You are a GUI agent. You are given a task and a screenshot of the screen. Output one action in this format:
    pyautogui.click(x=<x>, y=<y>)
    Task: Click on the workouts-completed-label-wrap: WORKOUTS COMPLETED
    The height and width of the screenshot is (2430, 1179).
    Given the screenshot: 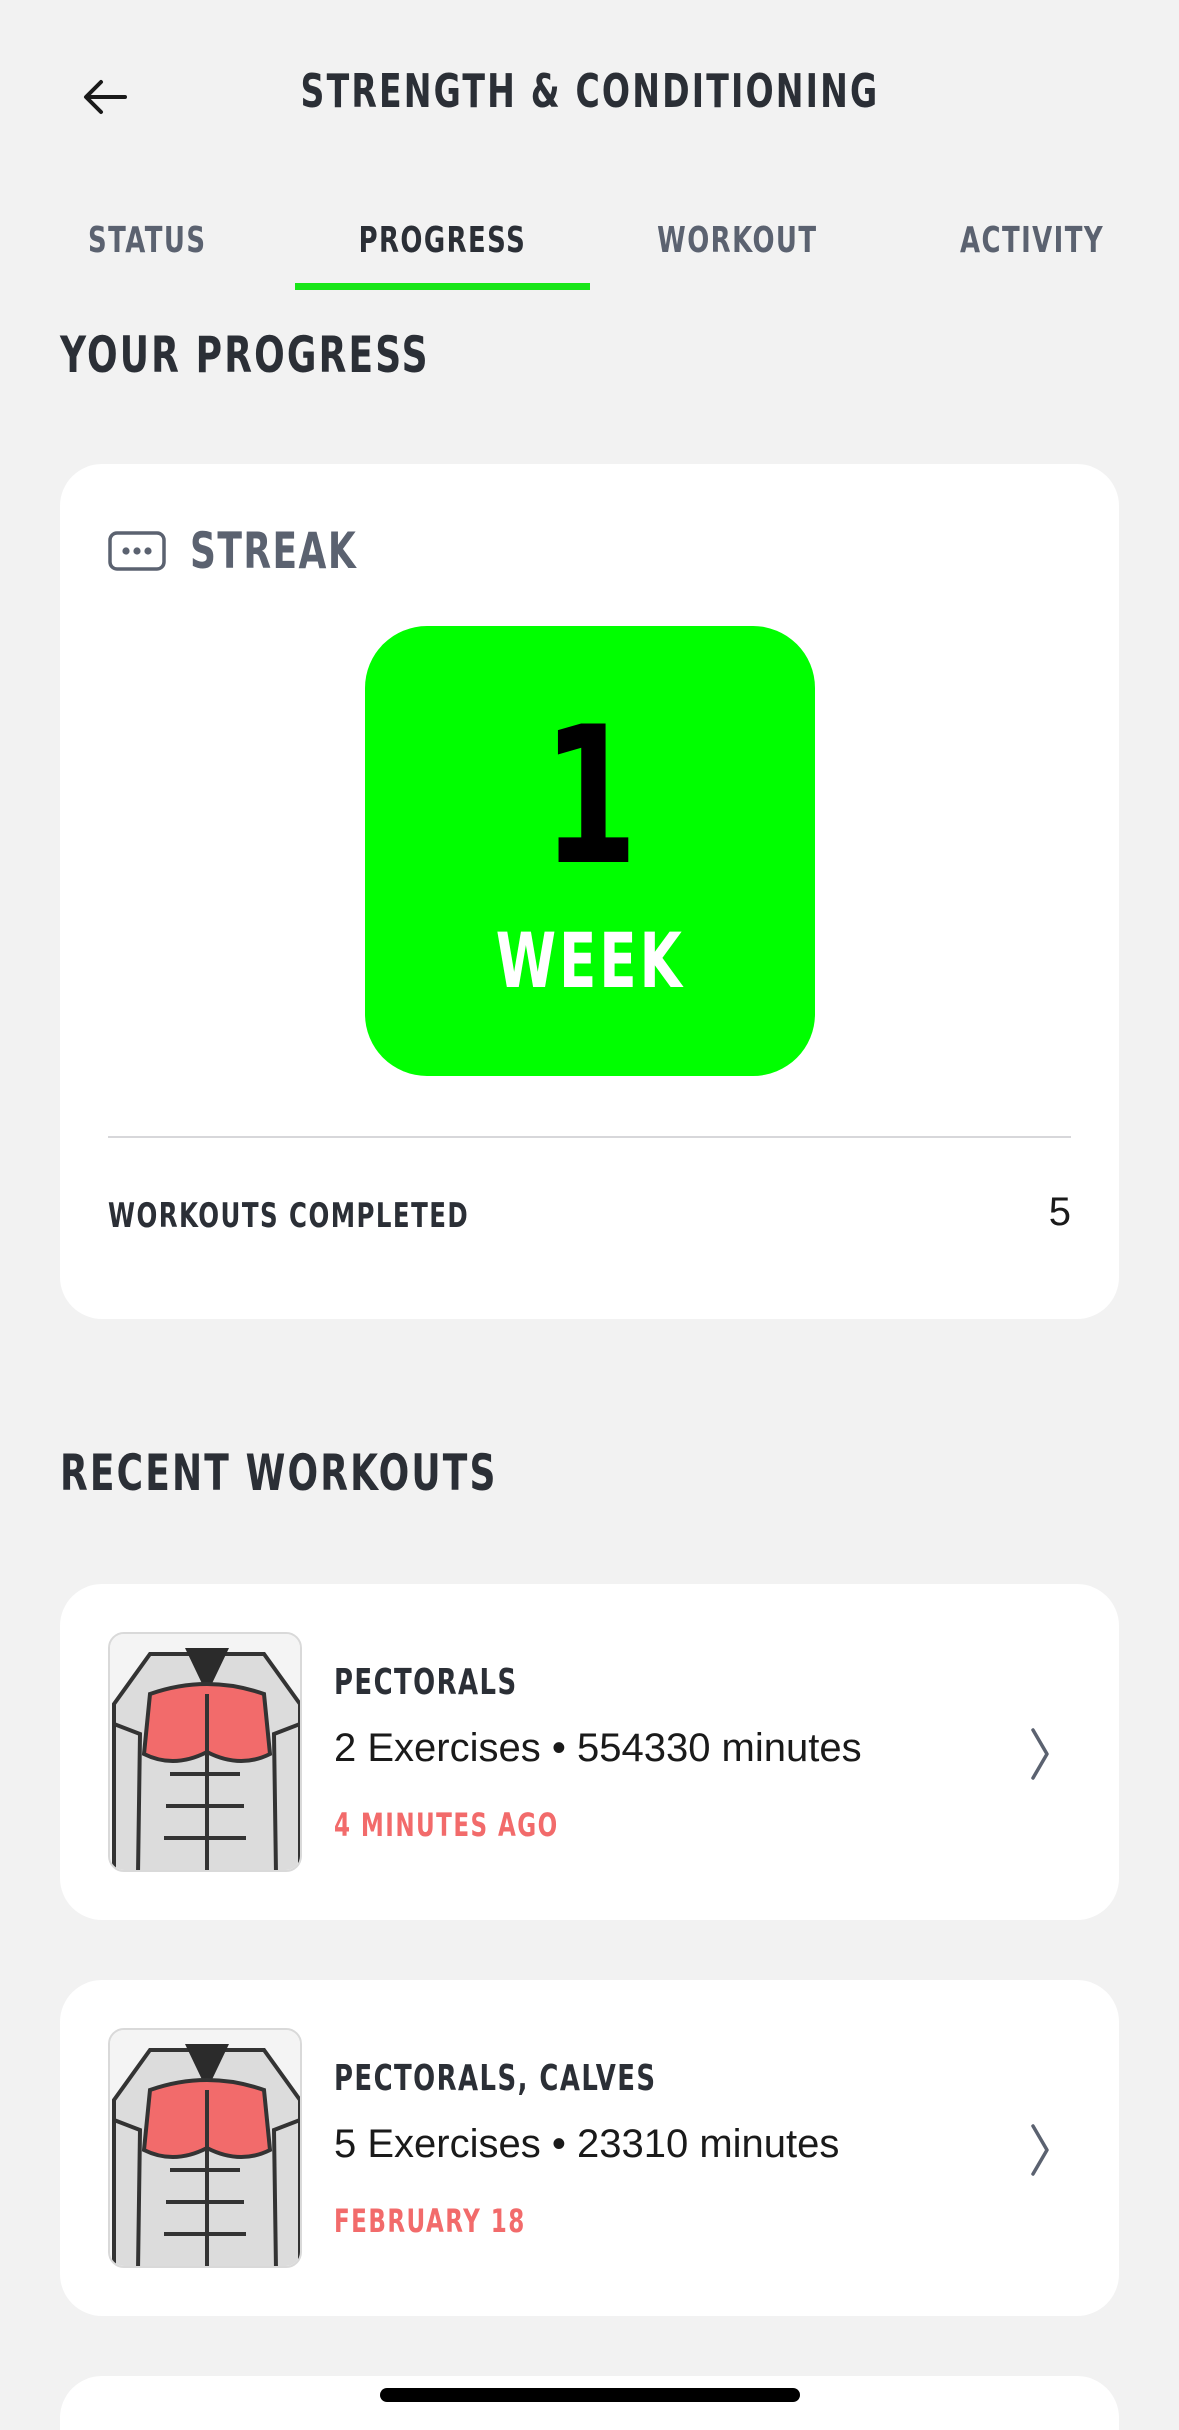 What is the action you would take?
    pyautogui.click(x=359, y=1216)
    